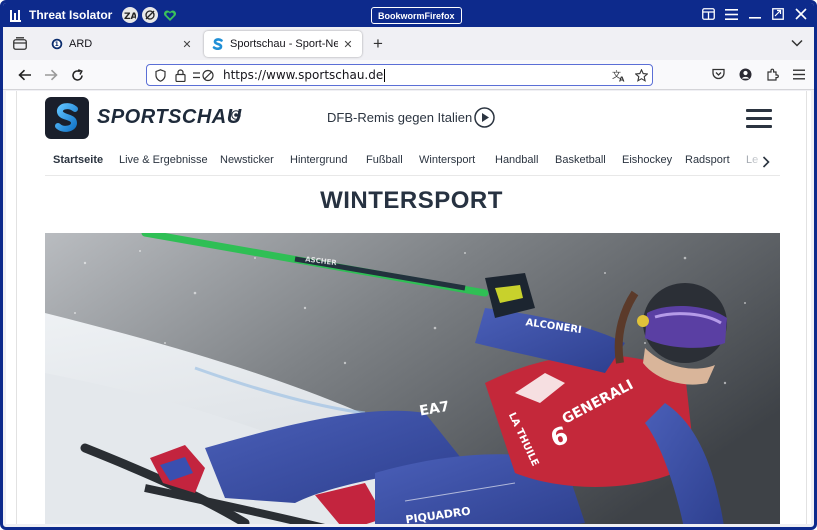  What do you see at coordinates (247, 160) in the screenshot?
I see `nav-item-newsticker: Newsticker` at bounding box center [247, 160].